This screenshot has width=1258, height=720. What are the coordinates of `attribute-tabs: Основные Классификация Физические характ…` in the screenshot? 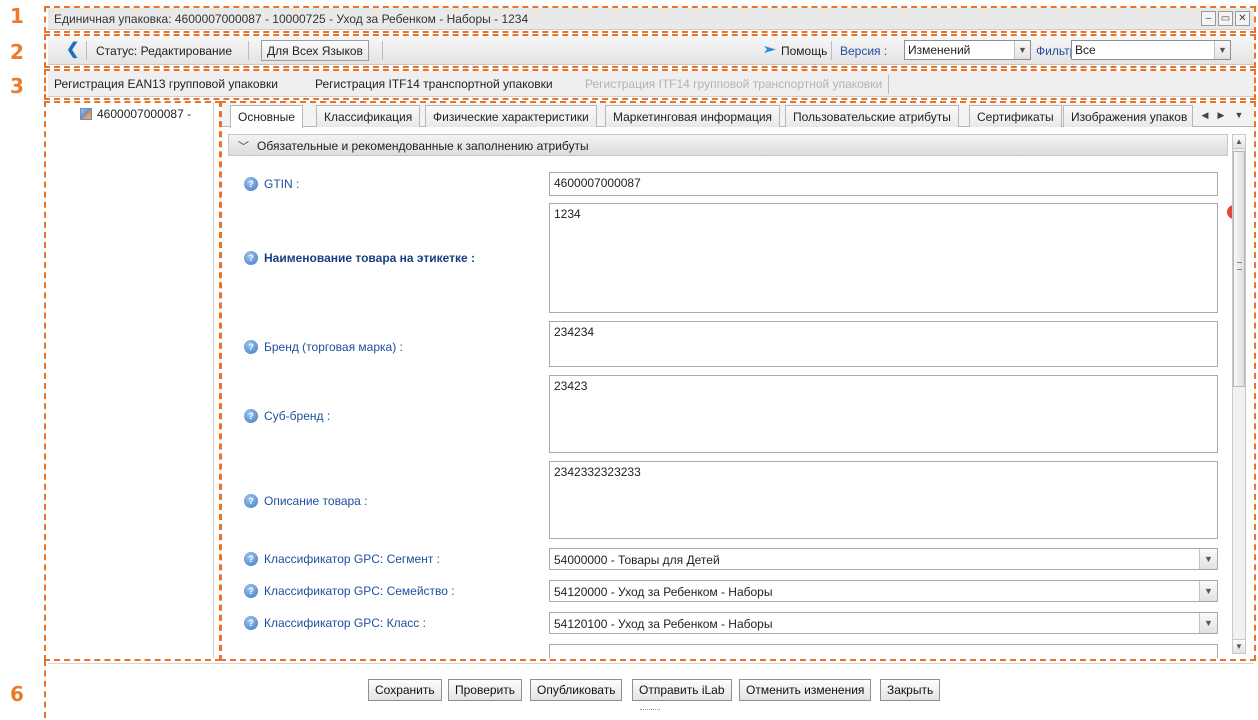 It's located at (738, 115).